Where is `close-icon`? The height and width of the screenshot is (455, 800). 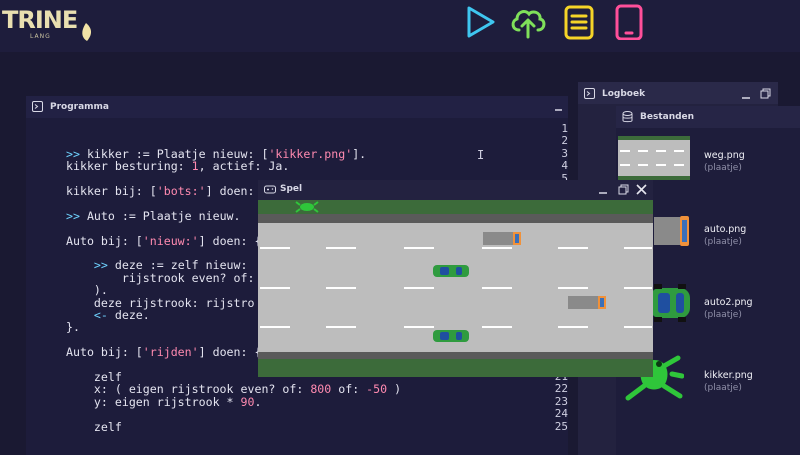
close-icon is located at coordinates (641, 189).